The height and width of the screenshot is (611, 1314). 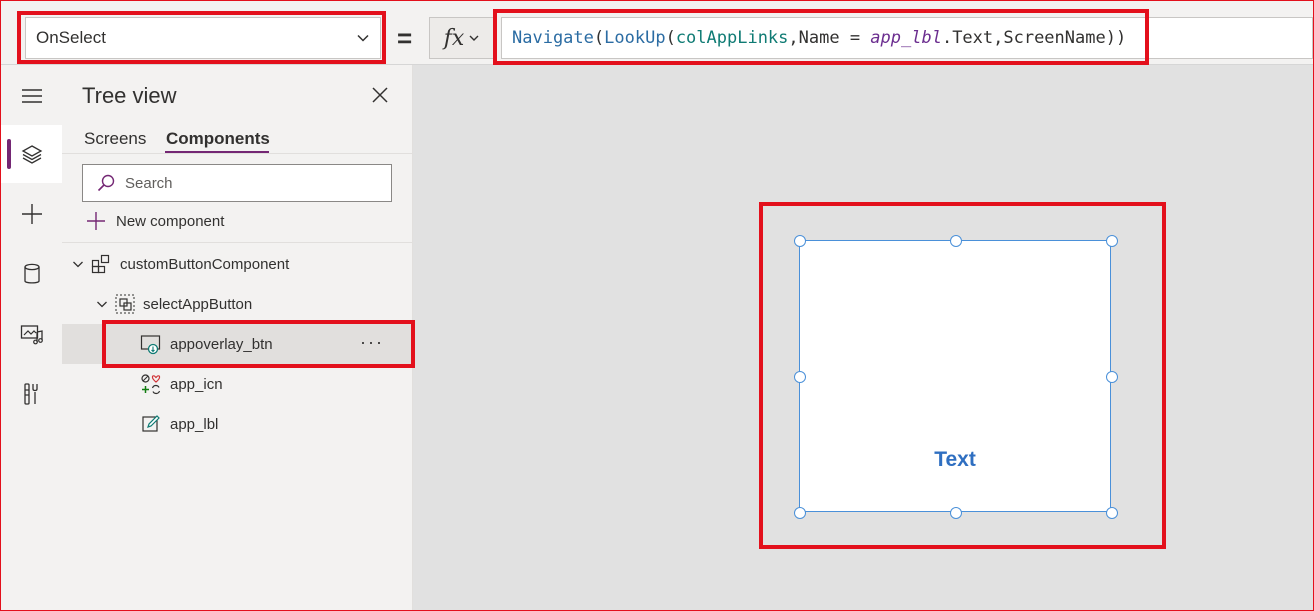 What do you see at coordinates (732, 38) in the screenshot?
I see `formula-token: colAppLinks` at bounding box center [732, 38].